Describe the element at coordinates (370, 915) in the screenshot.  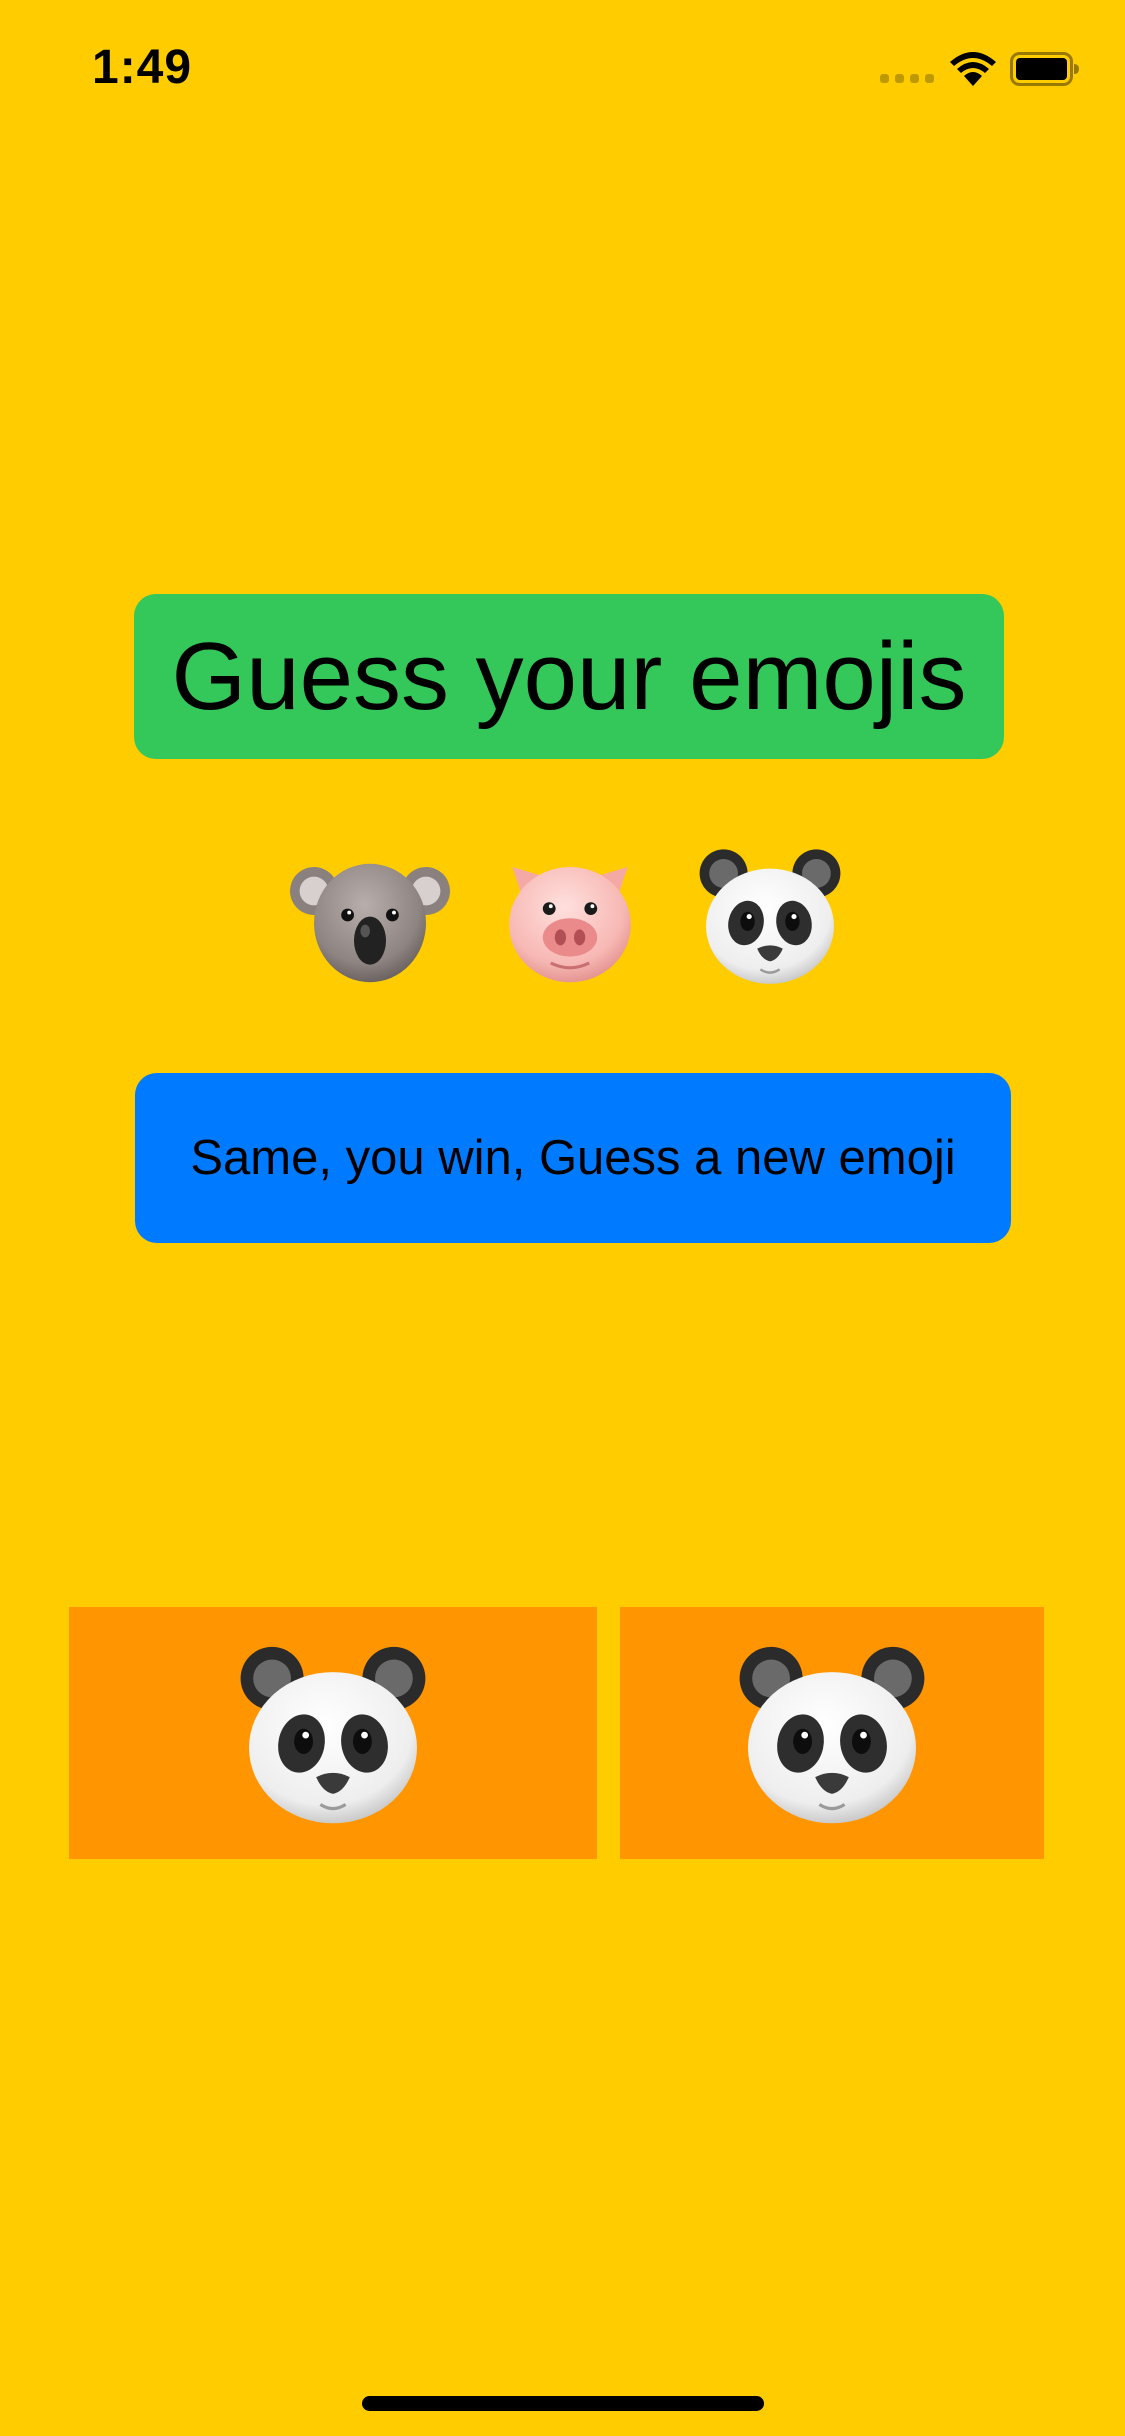
I see `koala-icon` at that location.